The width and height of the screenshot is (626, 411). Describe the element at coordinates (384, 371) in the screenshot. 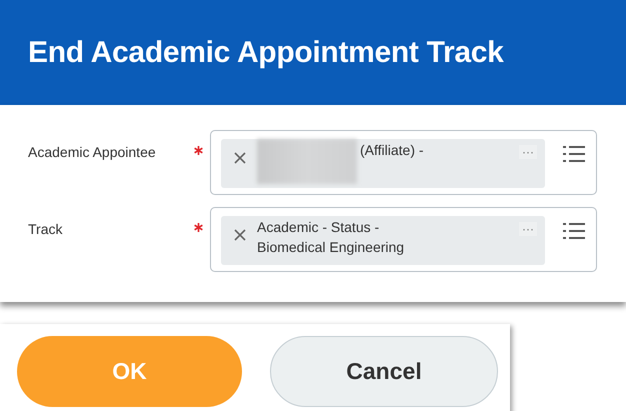

I see `cancel-button: Cancel` at that location.